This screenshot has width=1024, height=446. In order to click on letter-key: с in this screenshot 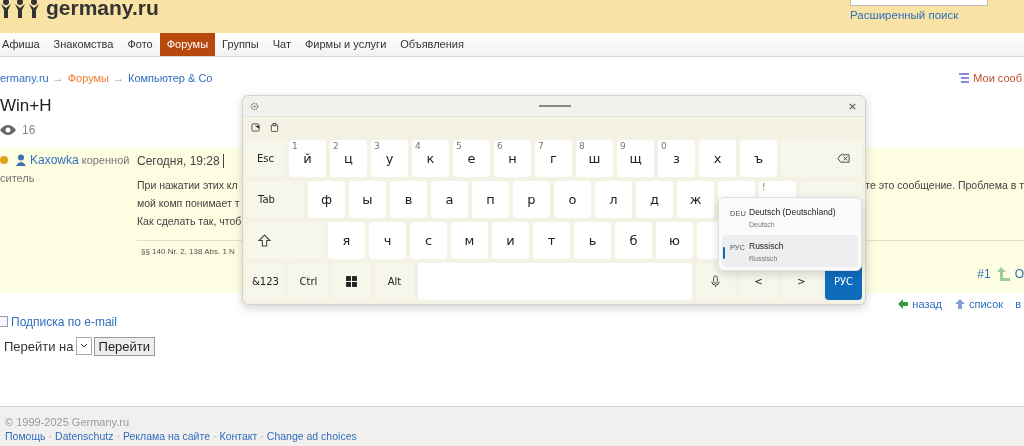, I will do `click(428, 240)`.